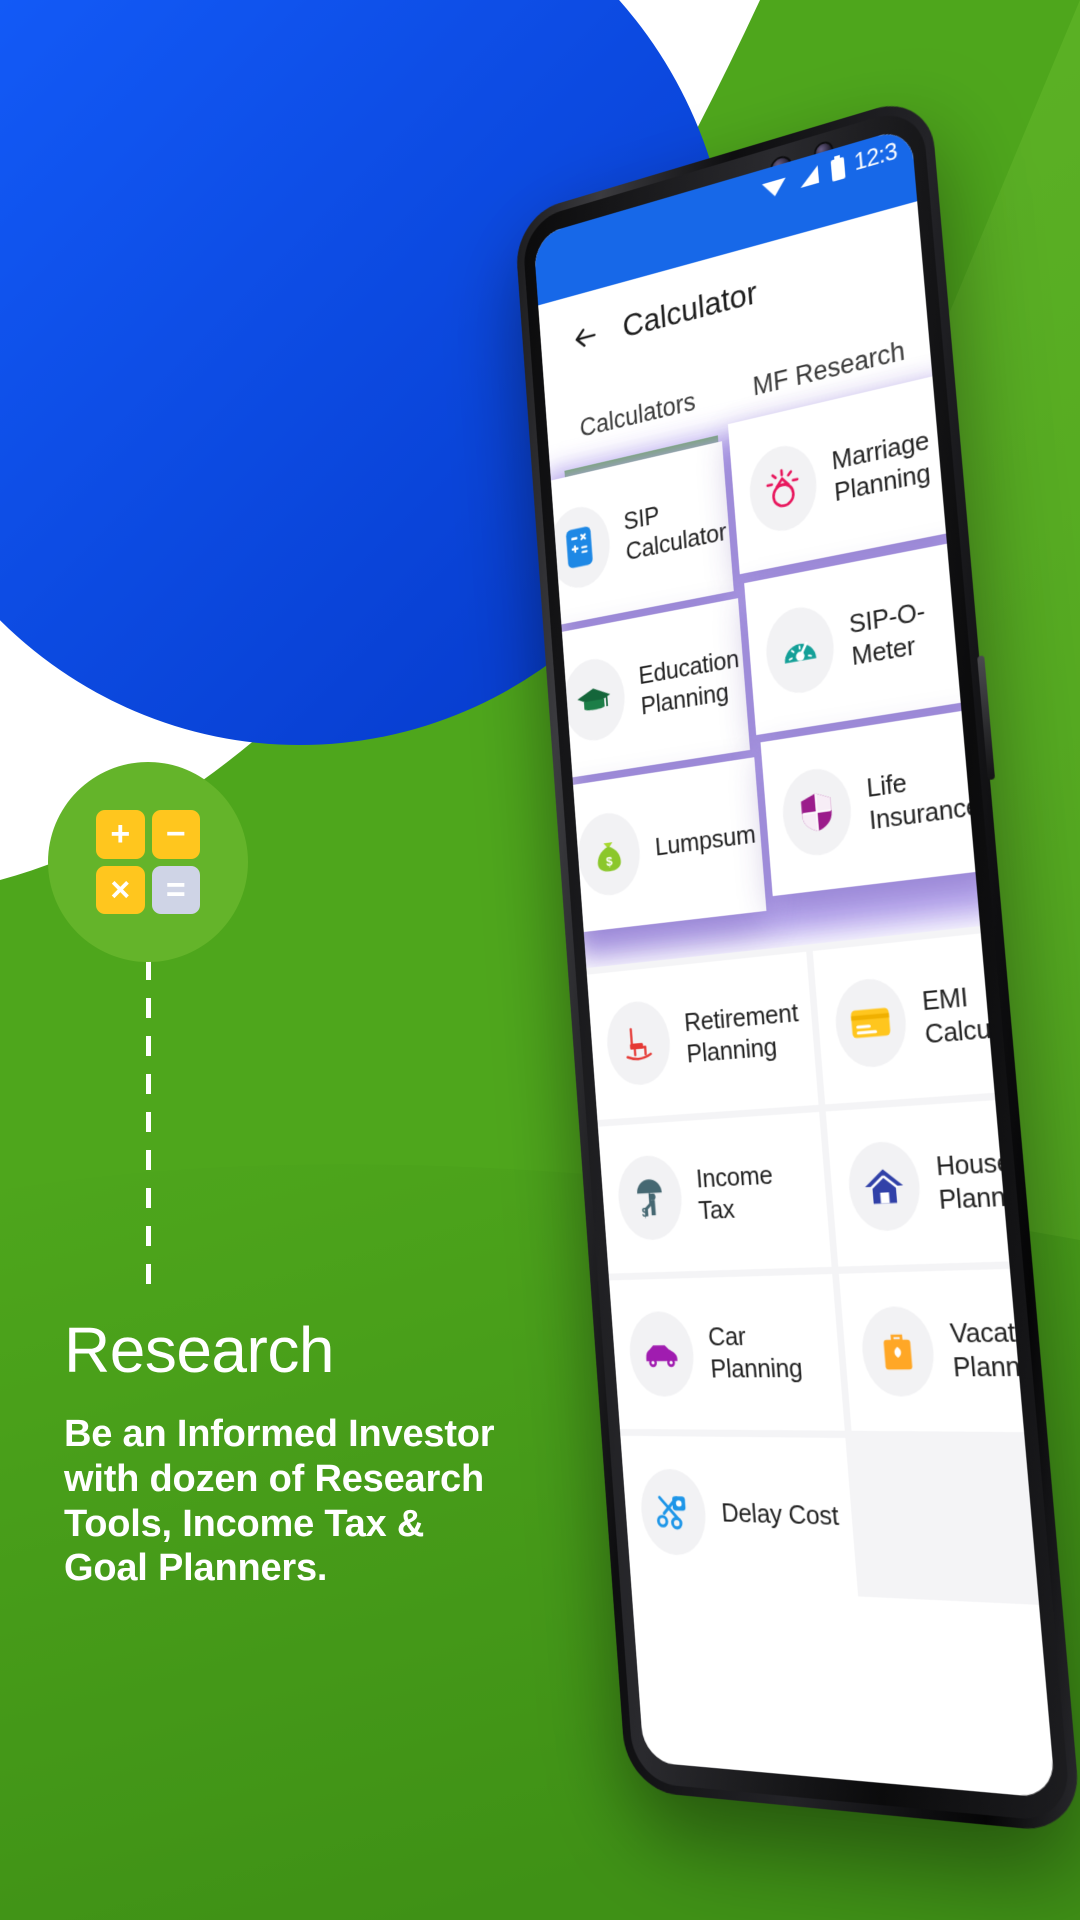 This screenshot has width=1080, height=1920. I want to click on ring-icon, so click(783, 488).